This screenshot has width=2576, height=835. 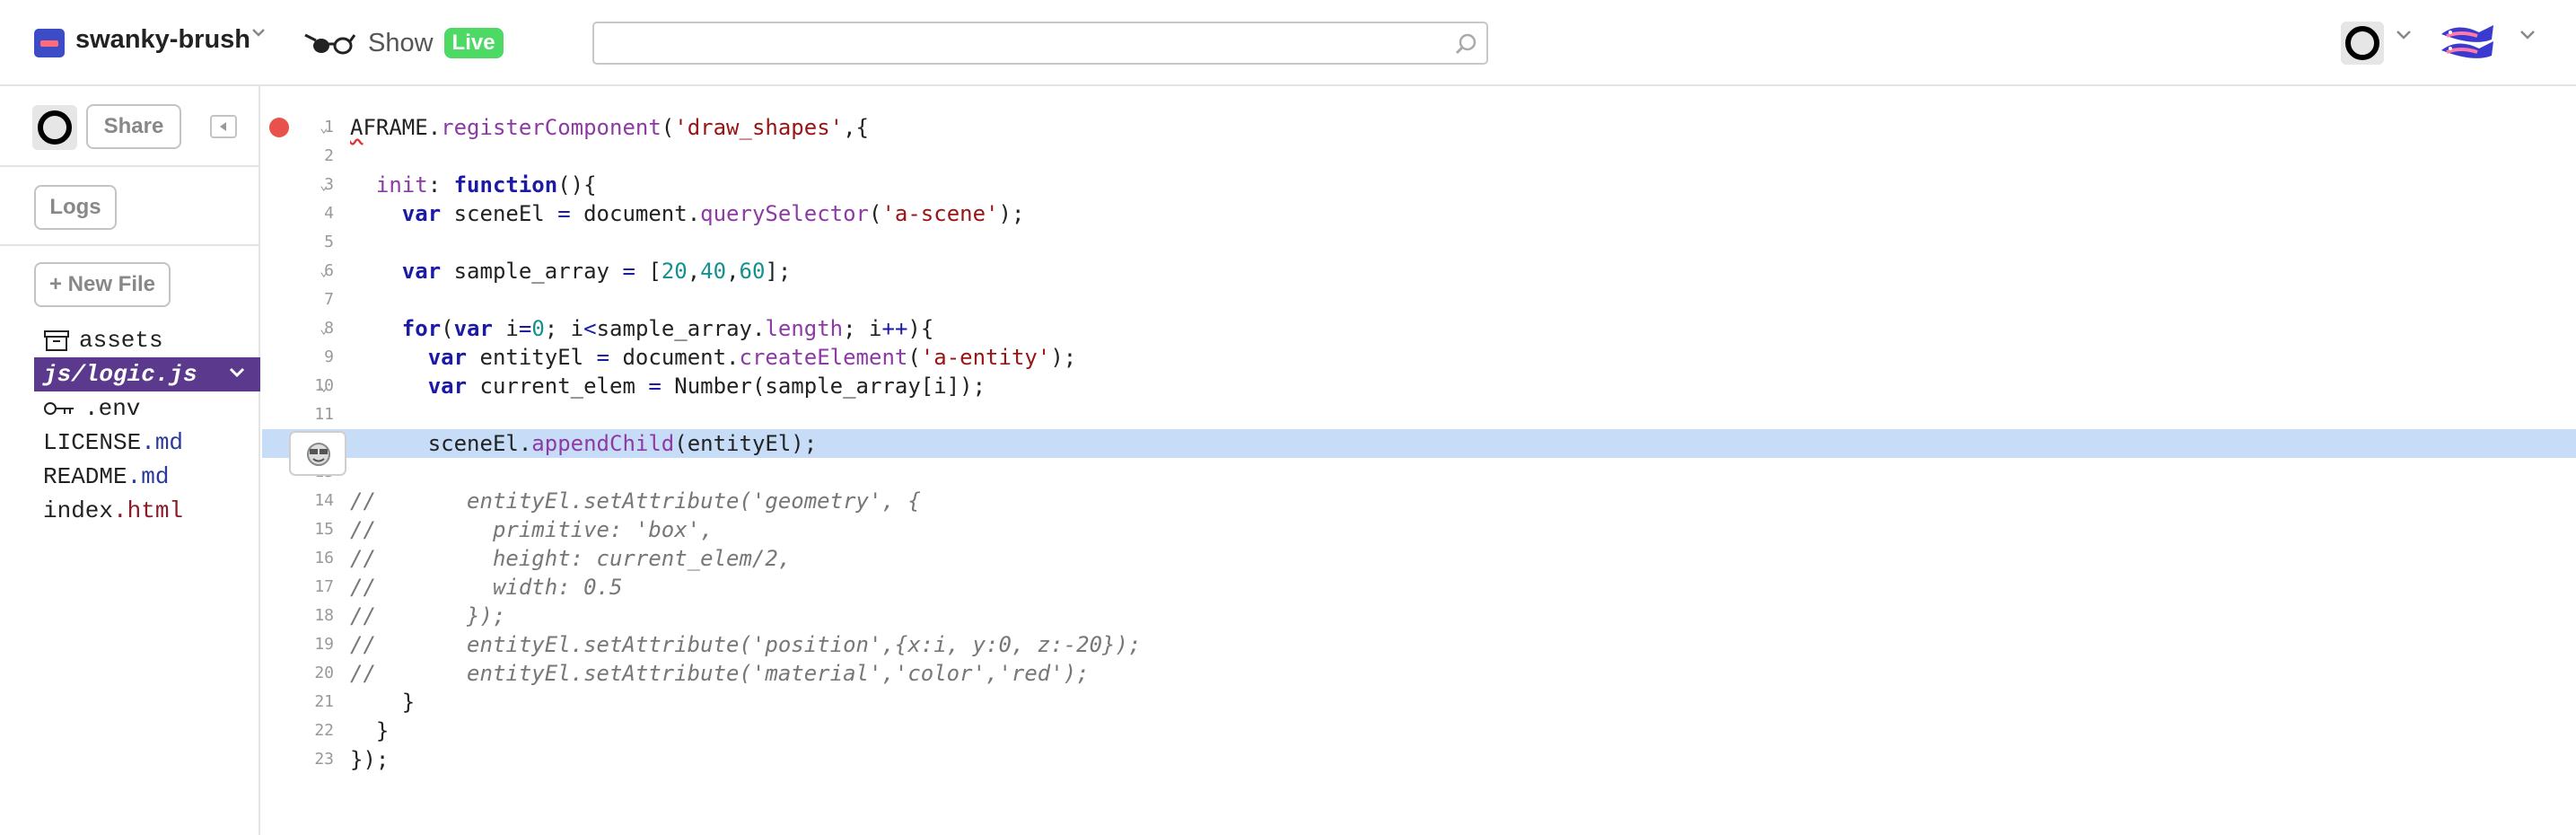 What do you see at coordinates (570, 558) in the screenshot?
I see `code-text: // height: current_elem/2,` at bounding box center [570, 558].